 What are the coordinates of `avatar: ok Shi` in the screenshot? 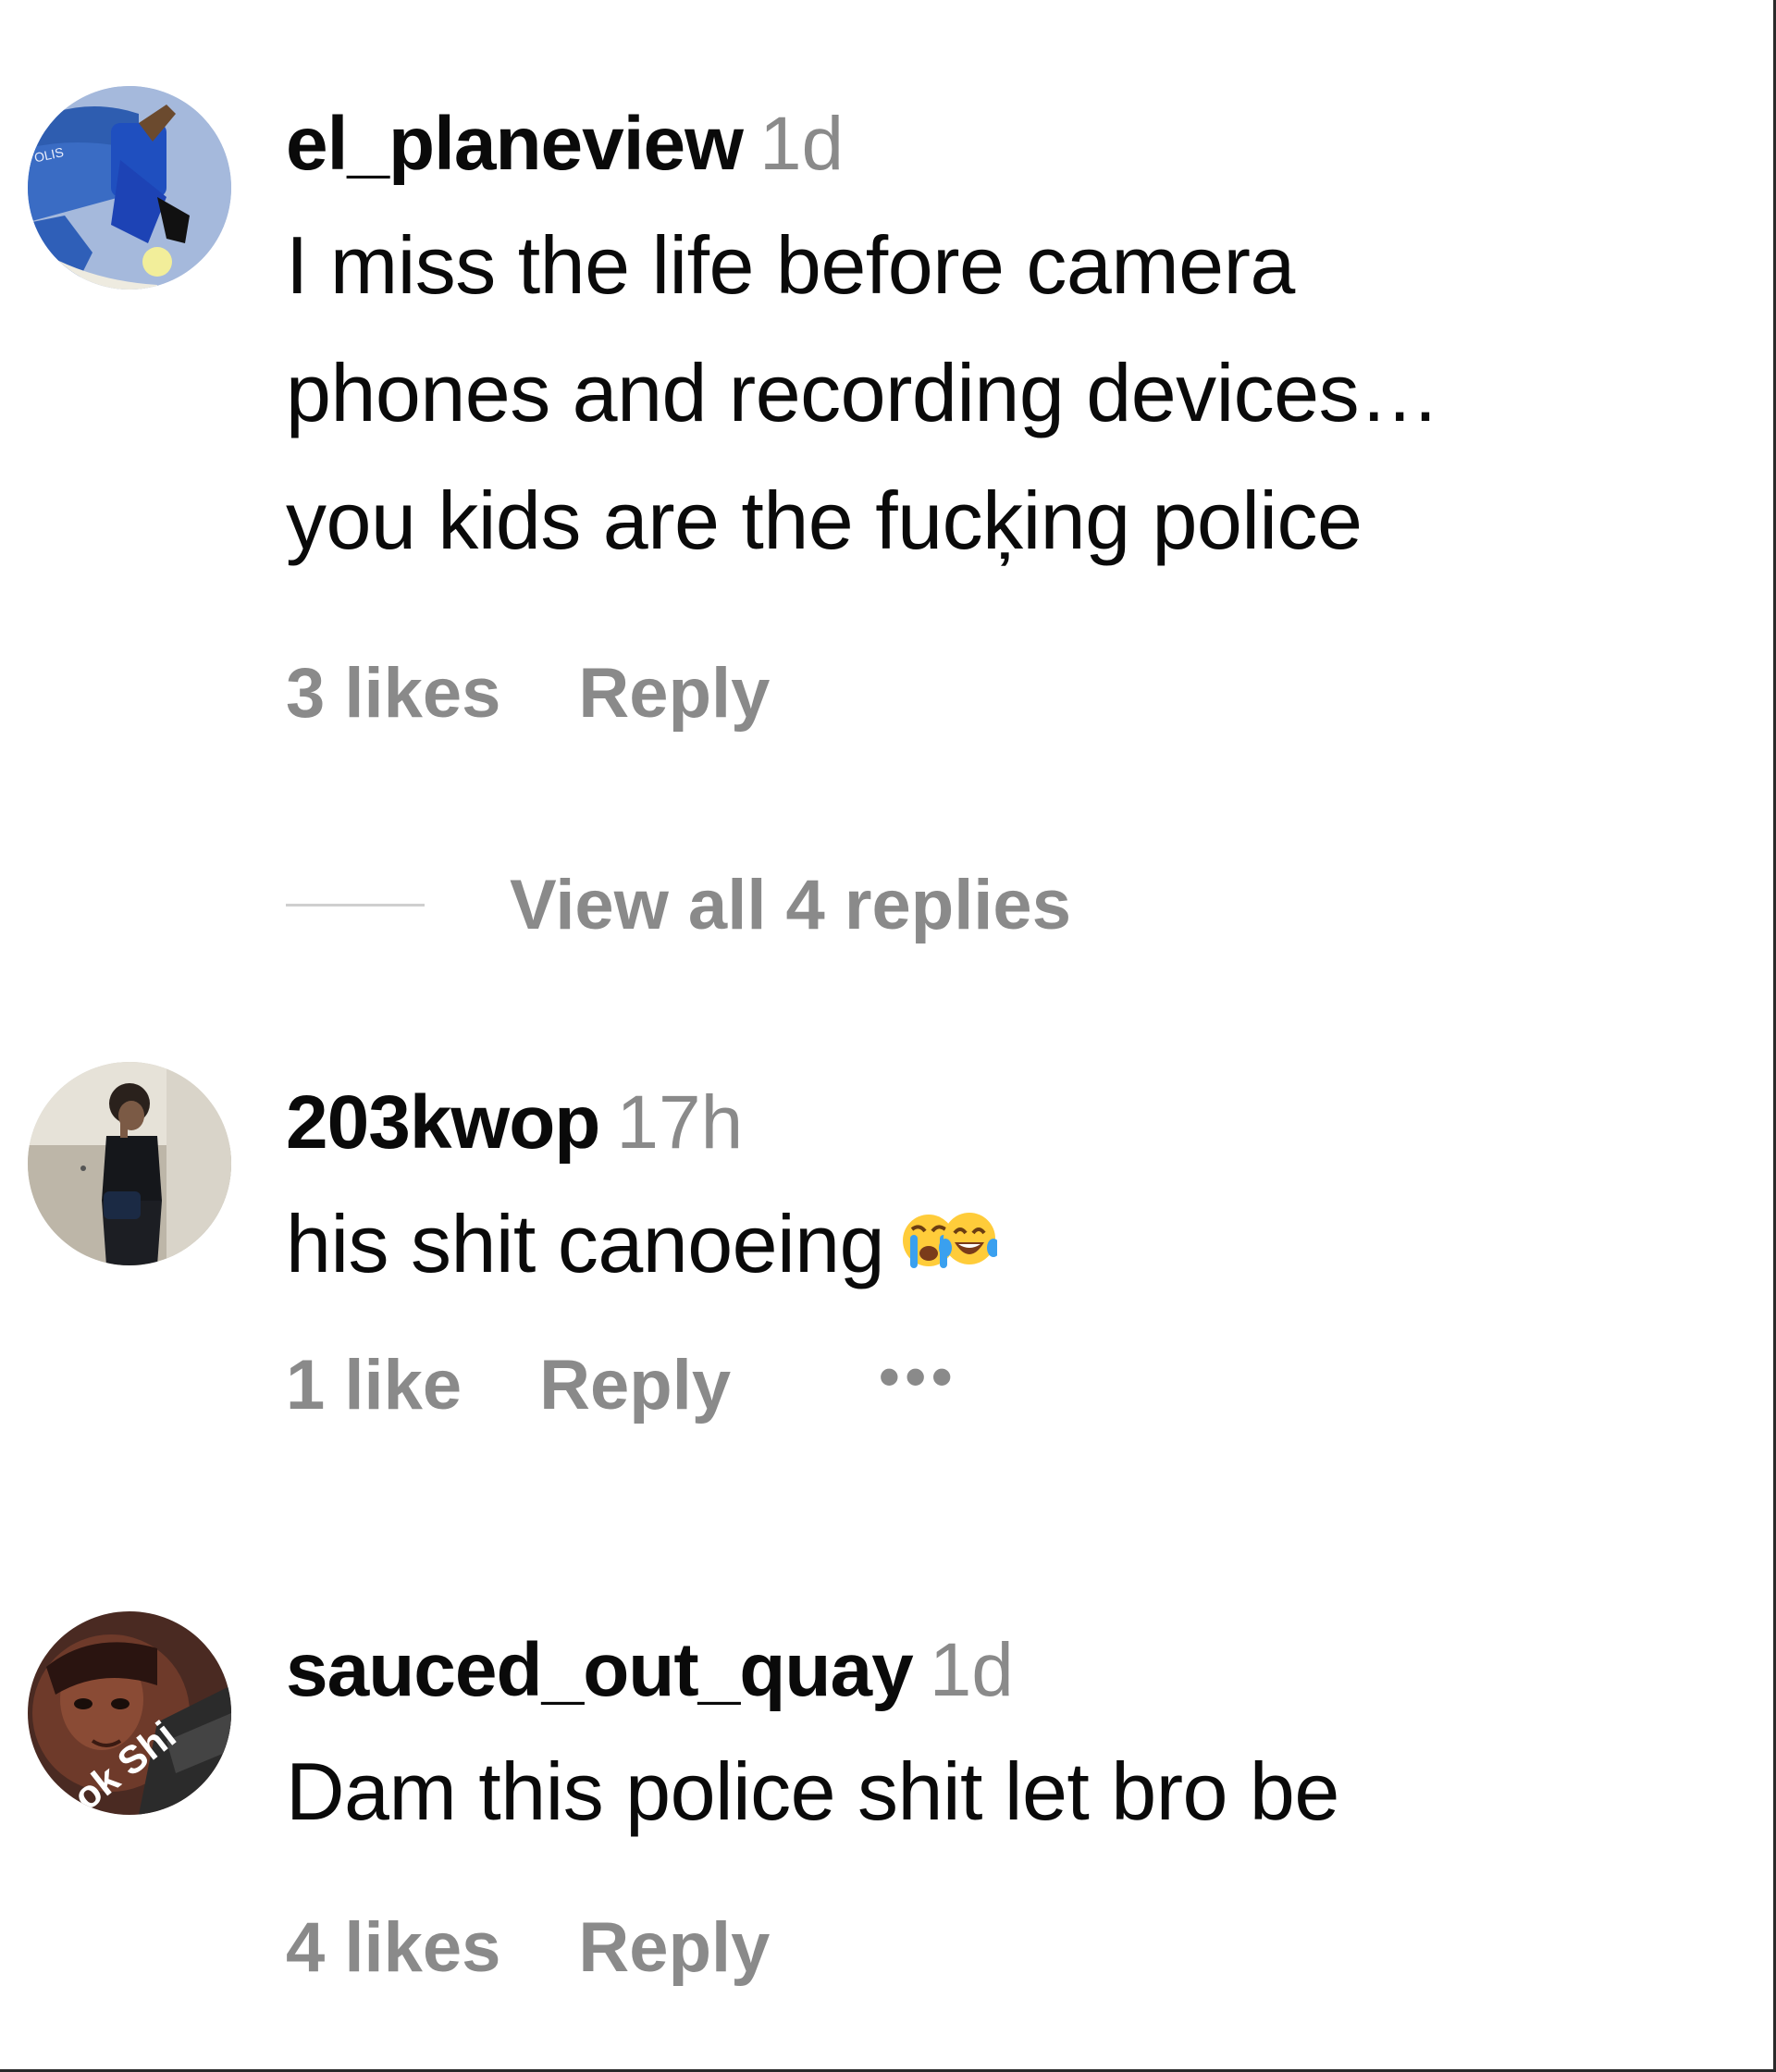 It's located at (129, 1713).